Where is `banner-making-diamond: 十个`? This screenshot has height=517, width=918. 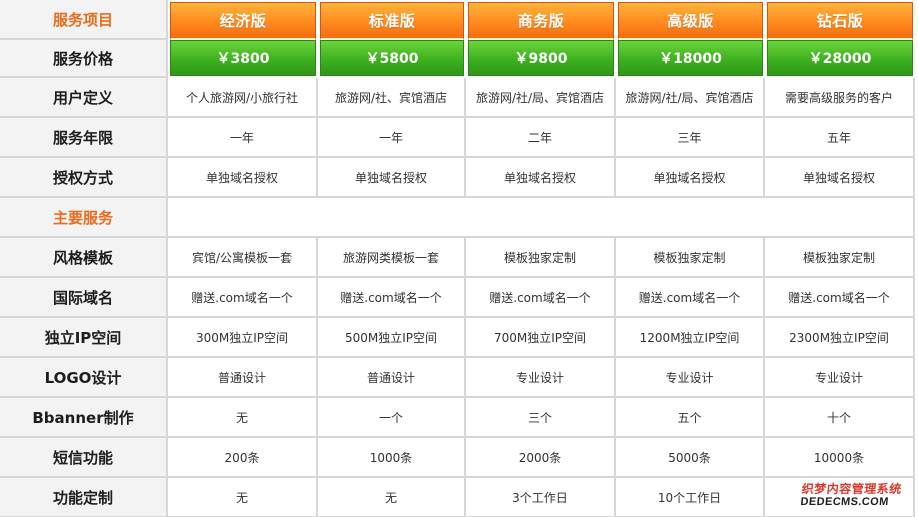
banner-making-diamond: 十个 is located at coordinates (840, 418).